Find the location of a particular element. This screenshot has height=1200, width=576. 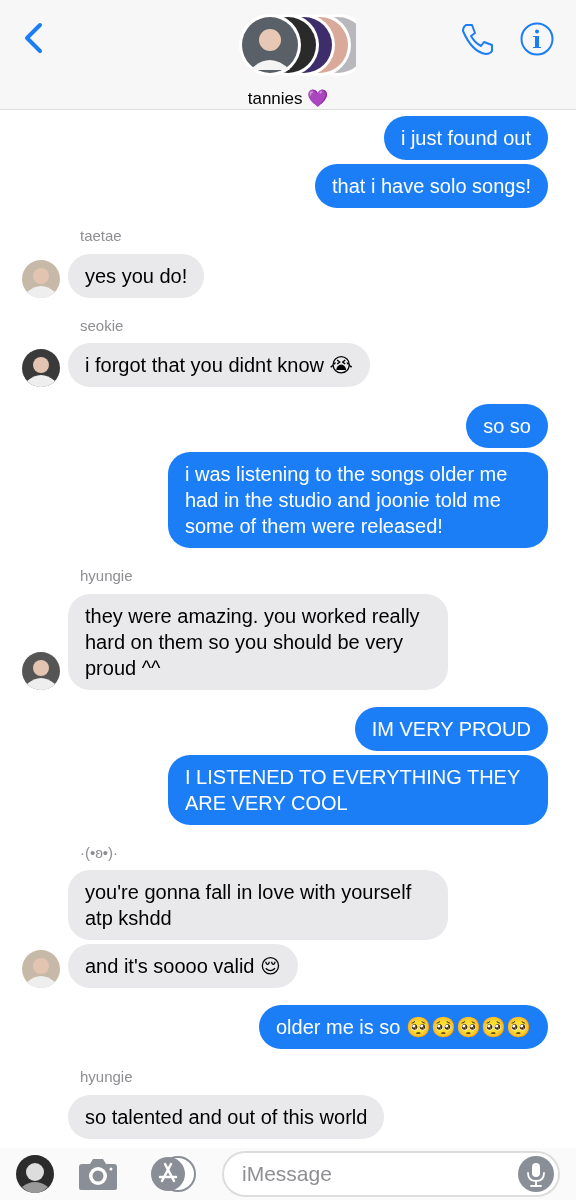

message-bubble: yes you do! is located at coordinates (136, 275).